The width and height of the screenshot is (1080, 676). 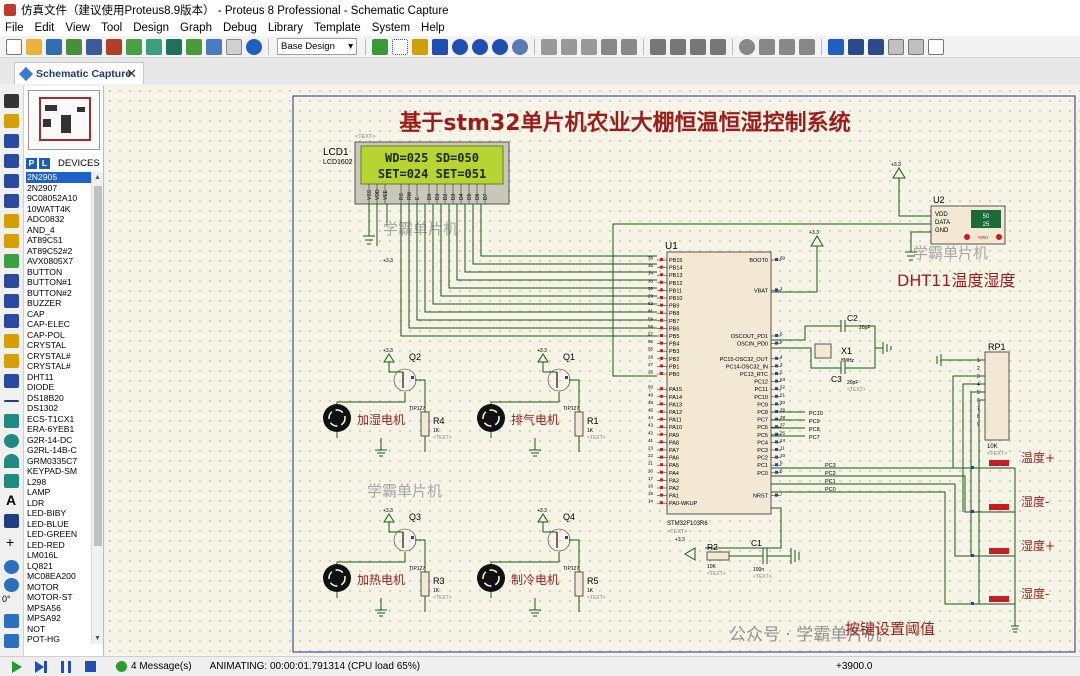 I want to click on step-icon, so click(x=41, y=666).